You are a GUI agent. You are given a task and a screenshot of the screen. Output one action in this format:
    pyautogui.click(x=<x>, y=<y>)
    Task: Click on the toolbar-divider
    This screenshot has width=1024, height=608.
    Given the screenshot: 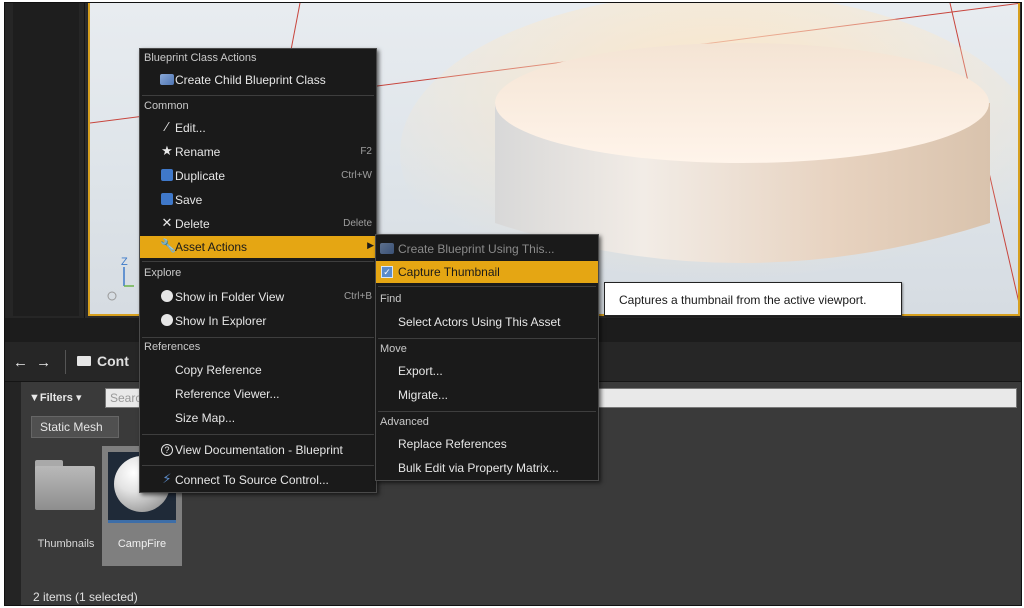 What is the action you would take?
    pyautogui.click(x=65, y=362)
    